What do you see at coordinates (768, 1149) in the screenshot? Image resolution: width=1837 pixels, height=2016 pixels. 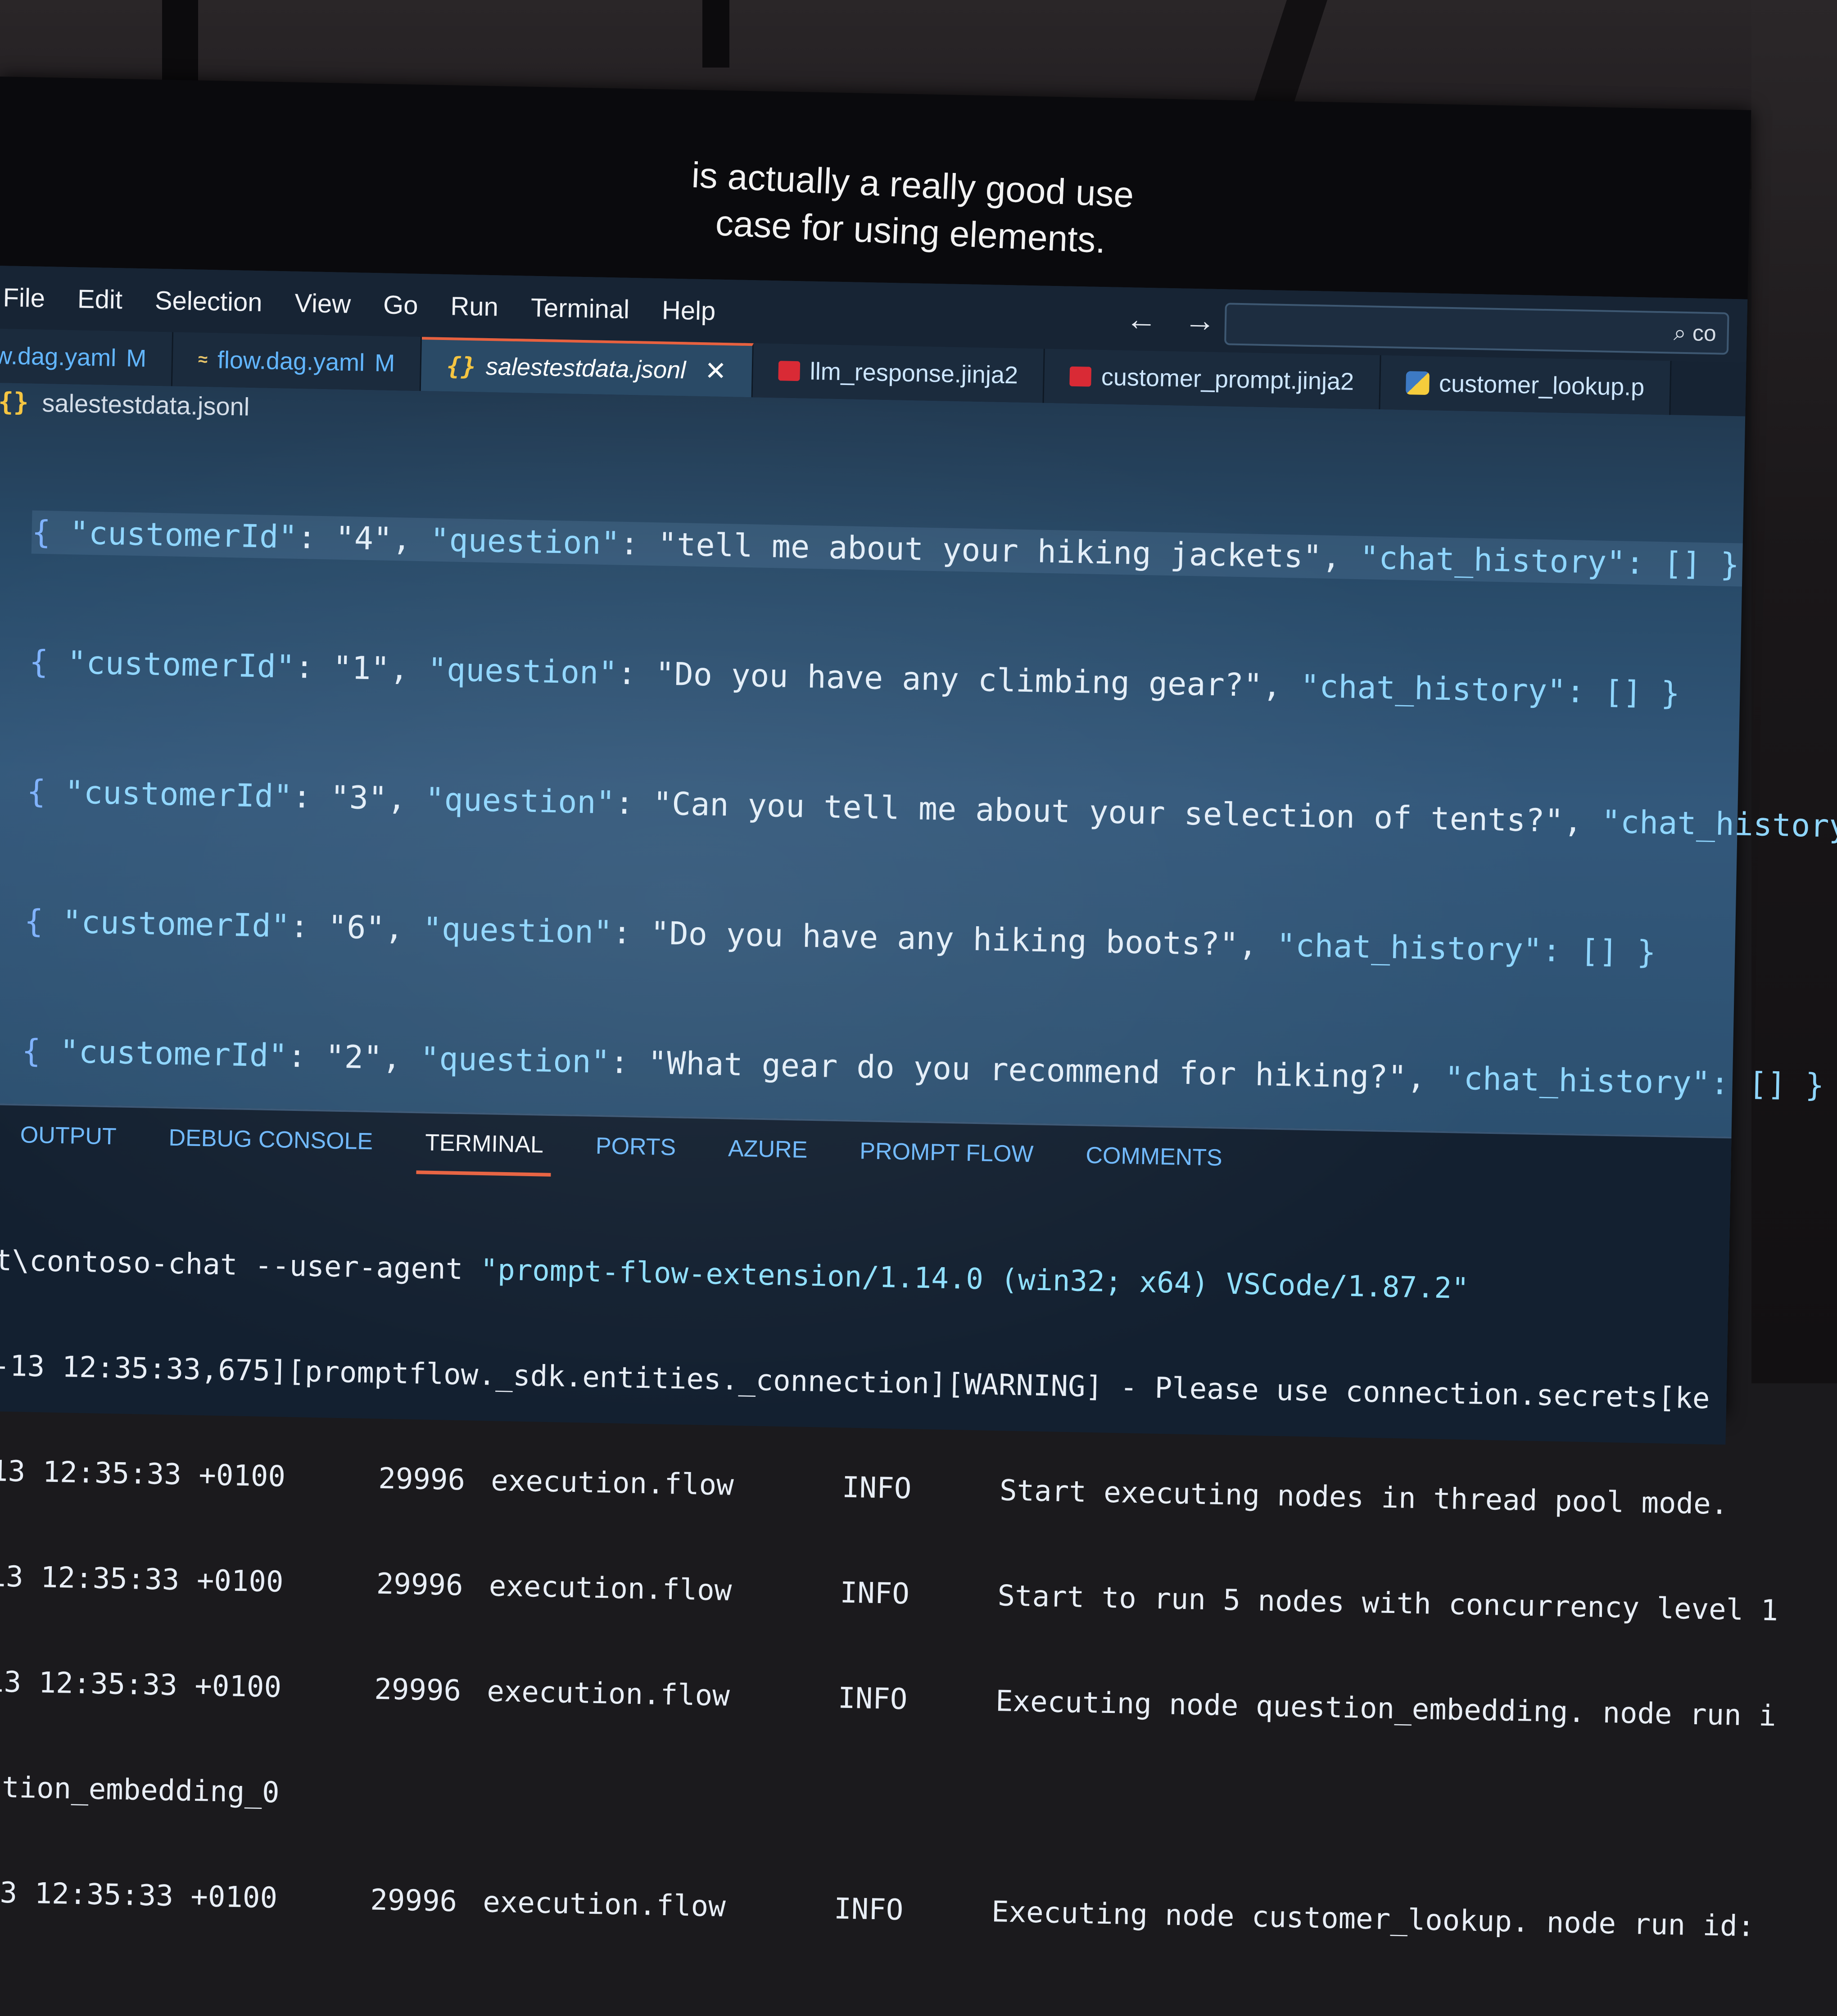 I see `tab-azure: AZURE` at bounding box center [768, 1149].